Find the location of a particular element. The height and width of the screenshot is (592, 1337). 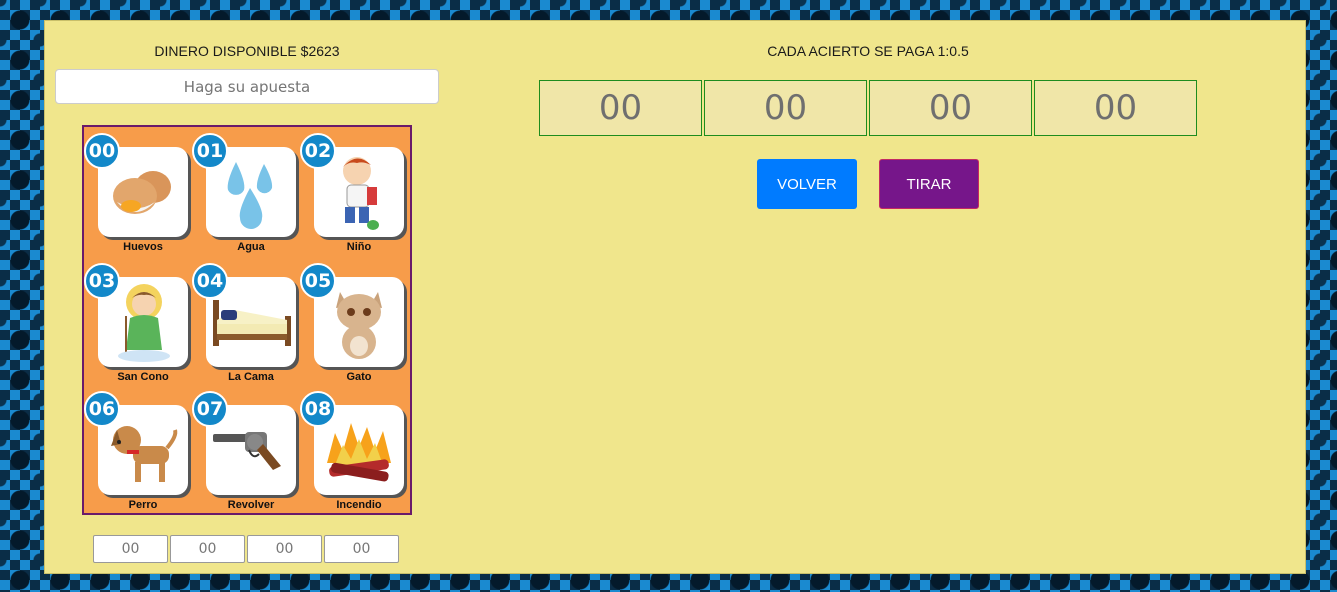

draw-slot-3: 00 is located at coordinates (950, 108).